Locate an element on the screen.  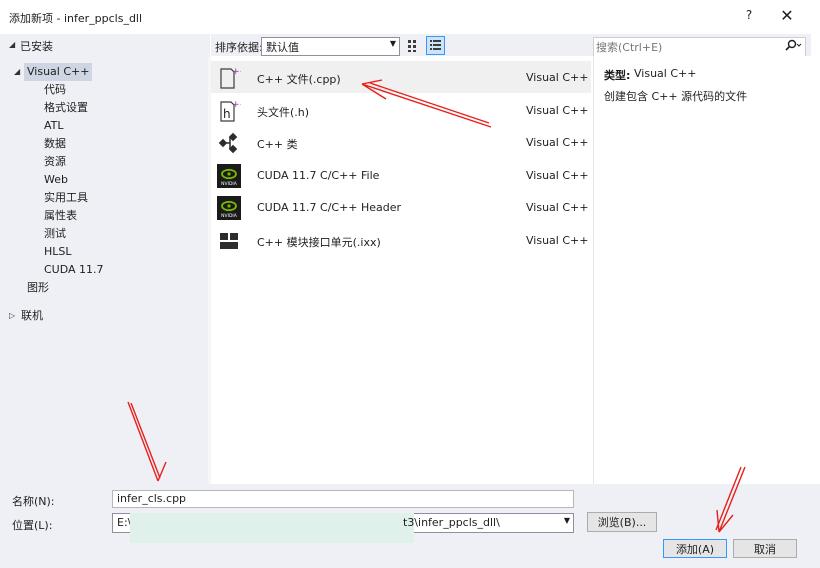
tree-label: 代码 is located at coordinates (55, 89).